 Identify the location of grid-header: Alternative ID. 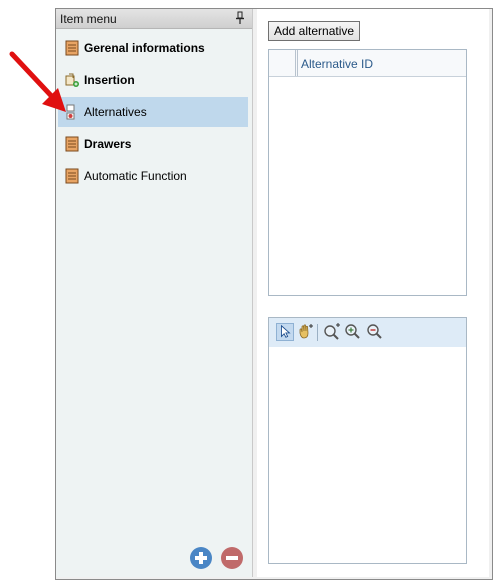
(367, 63).